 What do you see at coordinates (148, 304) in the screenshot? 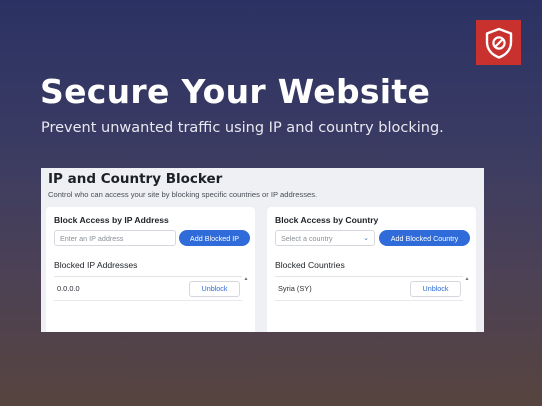
I see `blocked-ip-list: 0.0.0.0 Unblock` at bounding box center [148, 304].